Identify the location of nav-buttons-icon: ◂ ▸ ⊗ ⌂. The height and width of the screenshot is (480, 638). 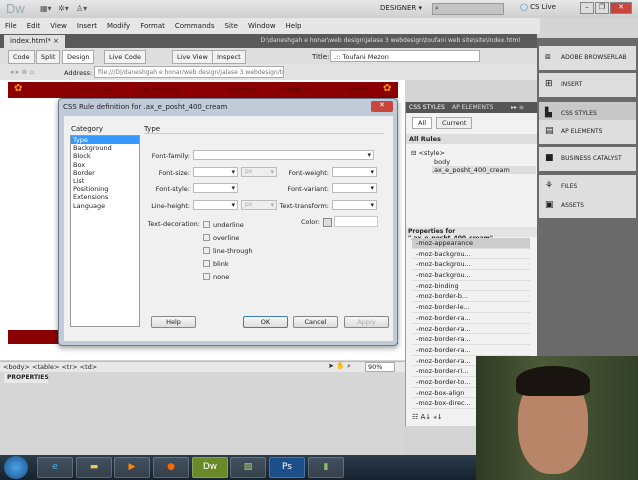
(22, 72).